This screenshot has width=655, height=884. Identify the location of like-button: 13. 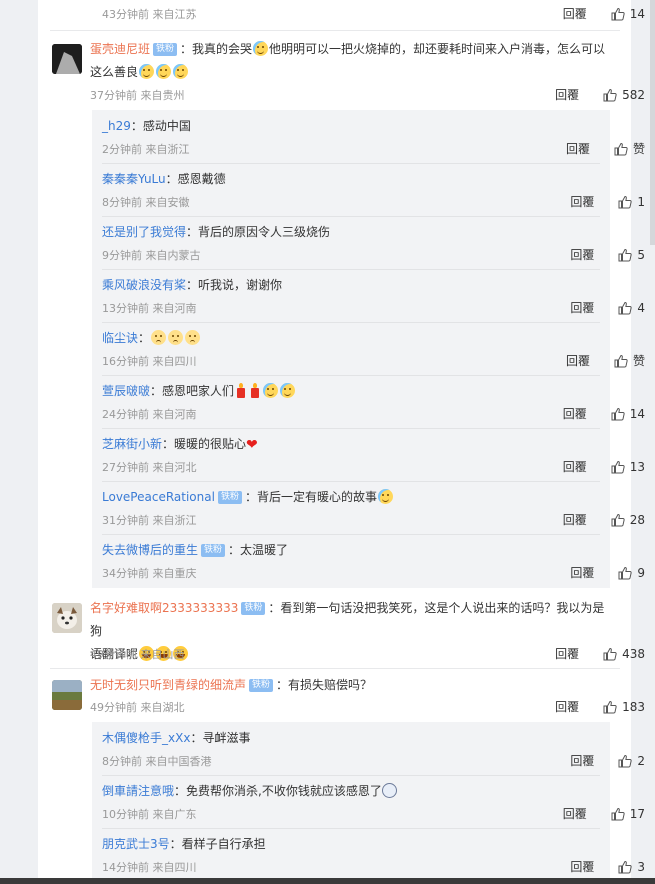
(628, 467).